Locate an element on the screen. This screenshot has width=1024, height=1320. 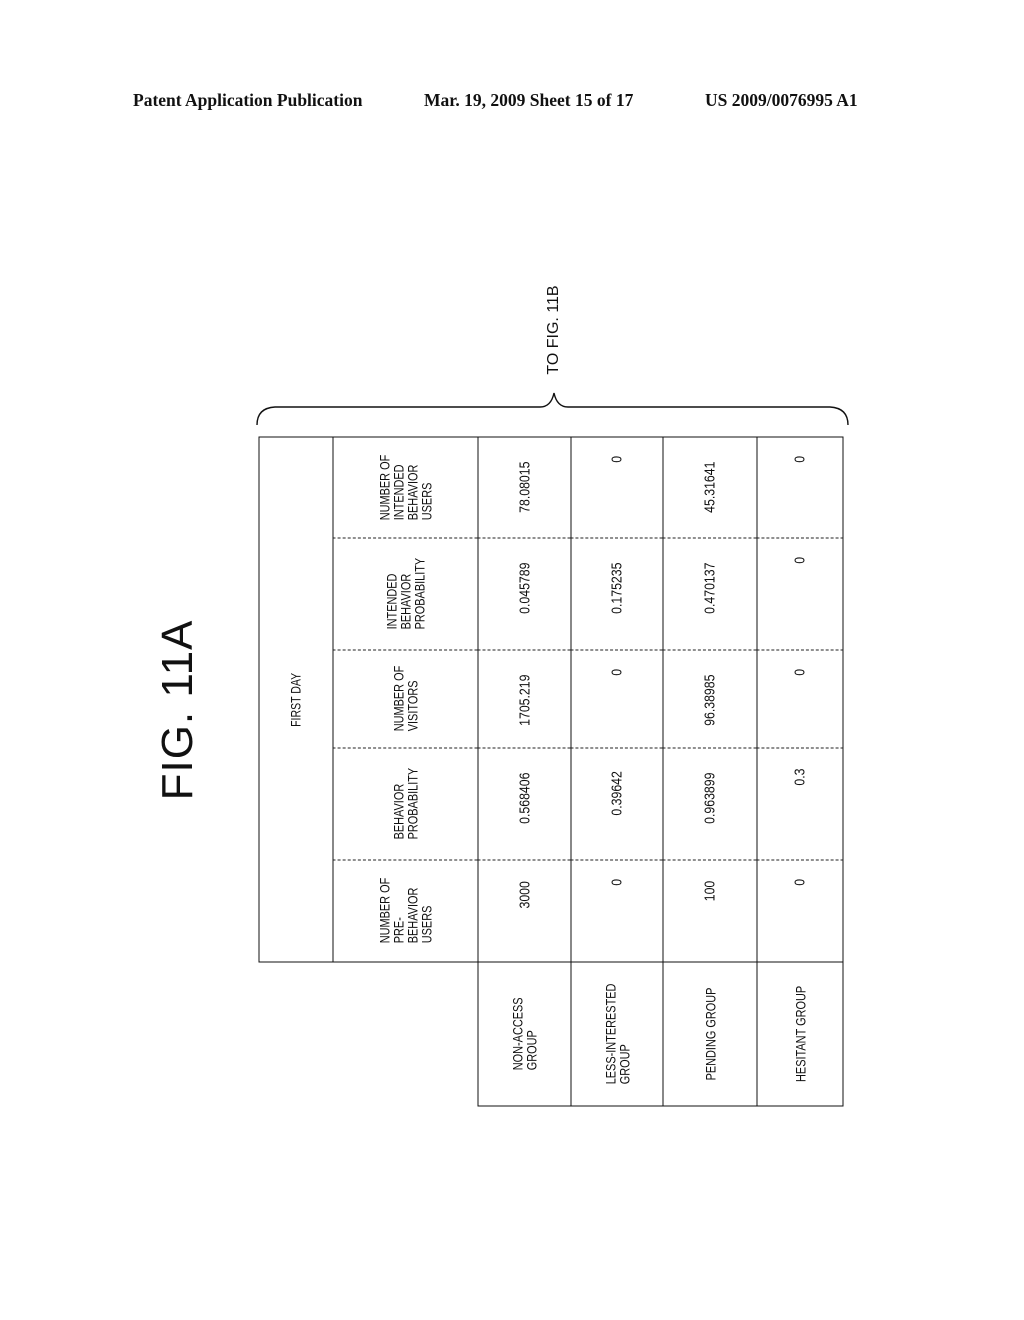
table-cell: 0.3 is located at coordinates (799, 804).